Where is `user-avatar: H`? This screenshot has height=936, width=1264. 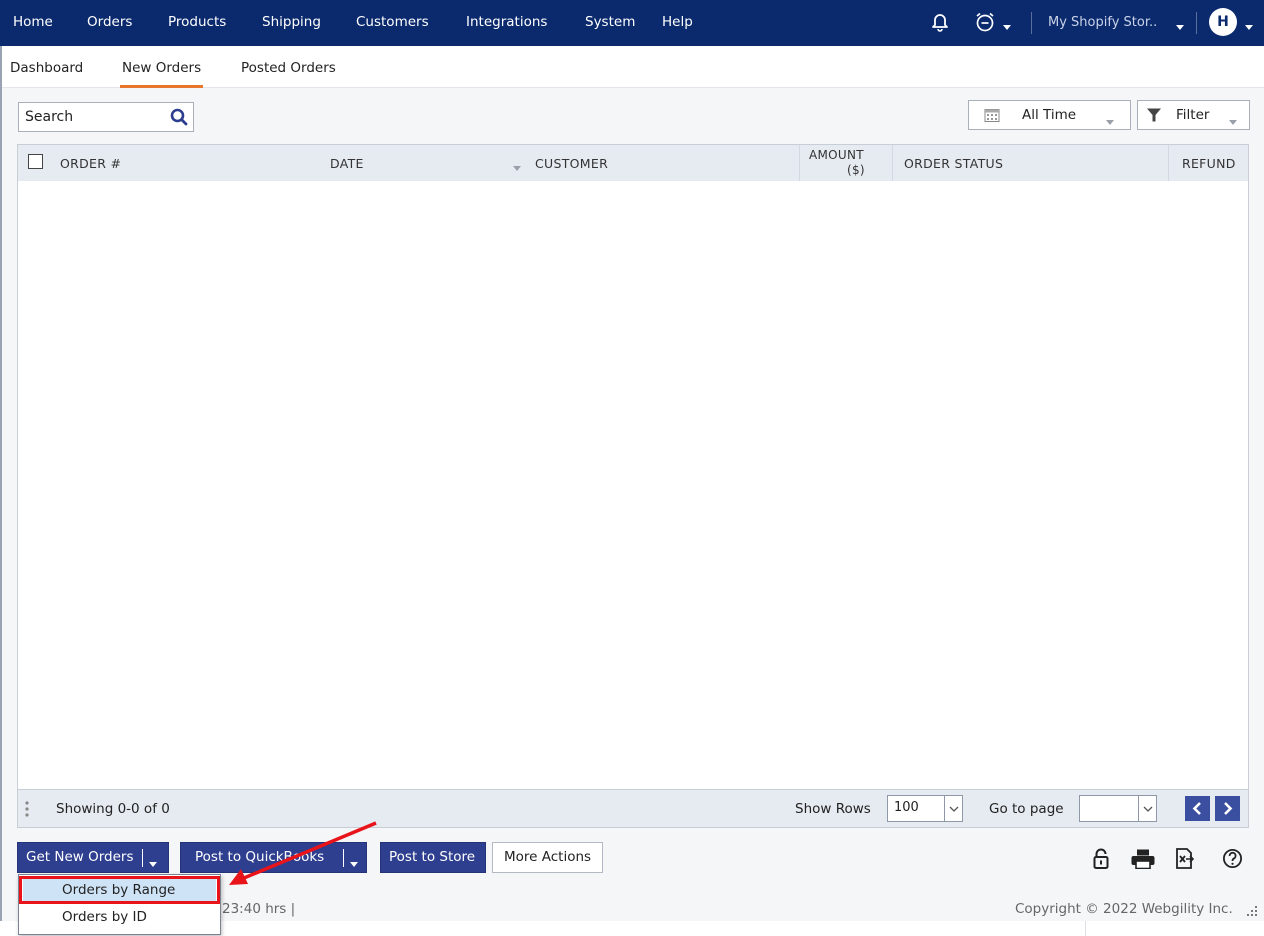 user-avatar: H is located at coordinates (1223, 22).